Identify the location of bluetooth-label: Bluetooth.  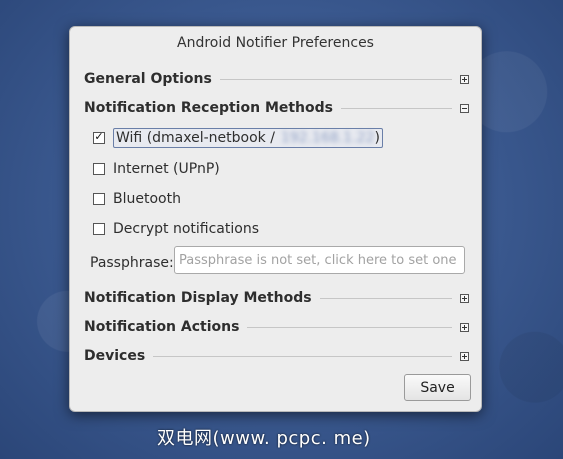
(147, 199).